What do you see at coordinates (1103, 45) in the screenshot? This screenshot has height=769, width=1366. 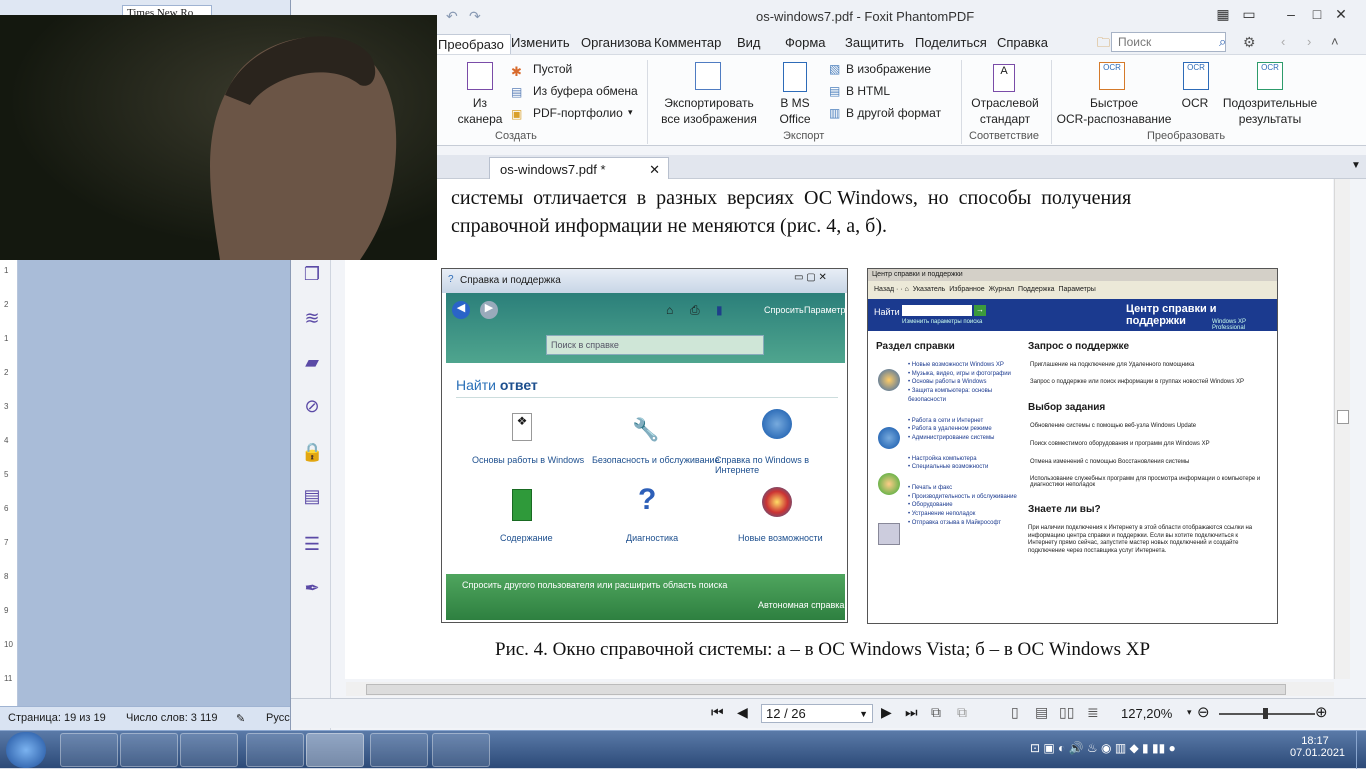 I see `search-folder-icon: 🗀` at bounding box center [1103, 45].